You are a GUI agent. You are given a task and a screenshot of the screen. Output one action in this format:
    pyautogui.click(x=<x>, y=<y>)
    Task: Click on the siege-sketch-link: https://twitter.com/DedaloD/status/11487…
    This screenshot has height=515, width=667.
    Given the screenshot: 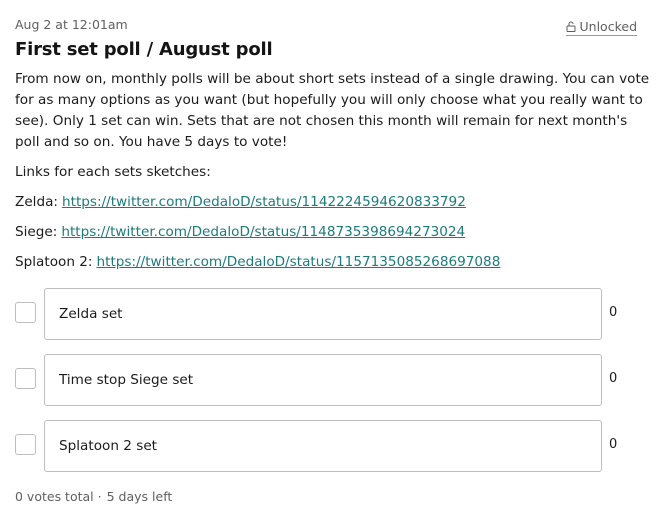 What is the action you would take?
    pyautogui.click(x=263, y=232)
    